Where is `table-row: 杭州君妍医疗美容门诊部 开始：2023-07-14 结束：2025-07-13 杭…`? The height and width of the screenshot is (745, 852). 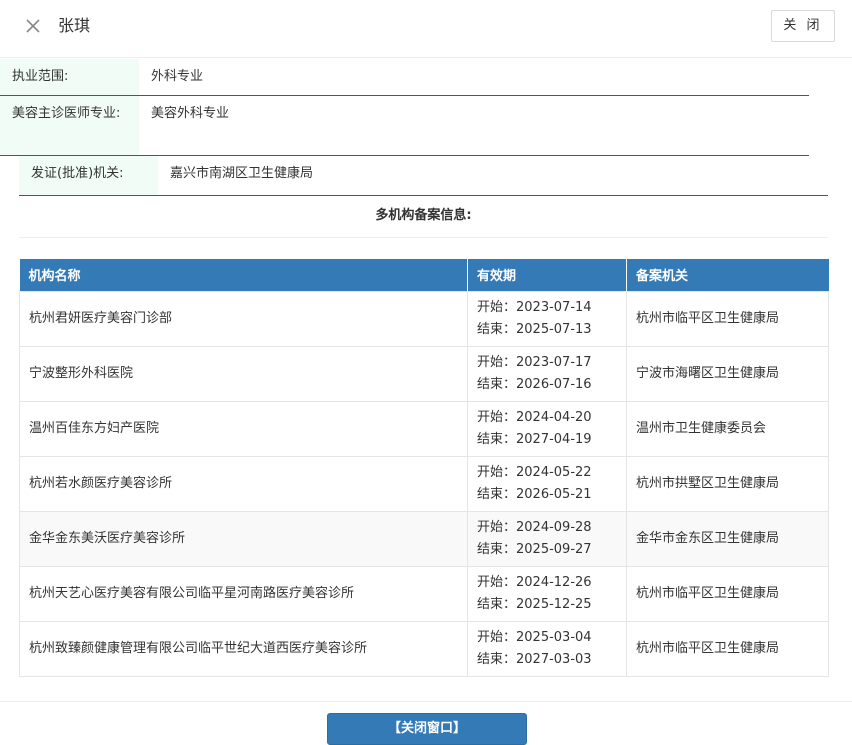
table-row: 杭州君妍医疗美容门诊部 开始：2023-07-14 结束：2025-07-13 杭… is located at coordinates (424, 318).